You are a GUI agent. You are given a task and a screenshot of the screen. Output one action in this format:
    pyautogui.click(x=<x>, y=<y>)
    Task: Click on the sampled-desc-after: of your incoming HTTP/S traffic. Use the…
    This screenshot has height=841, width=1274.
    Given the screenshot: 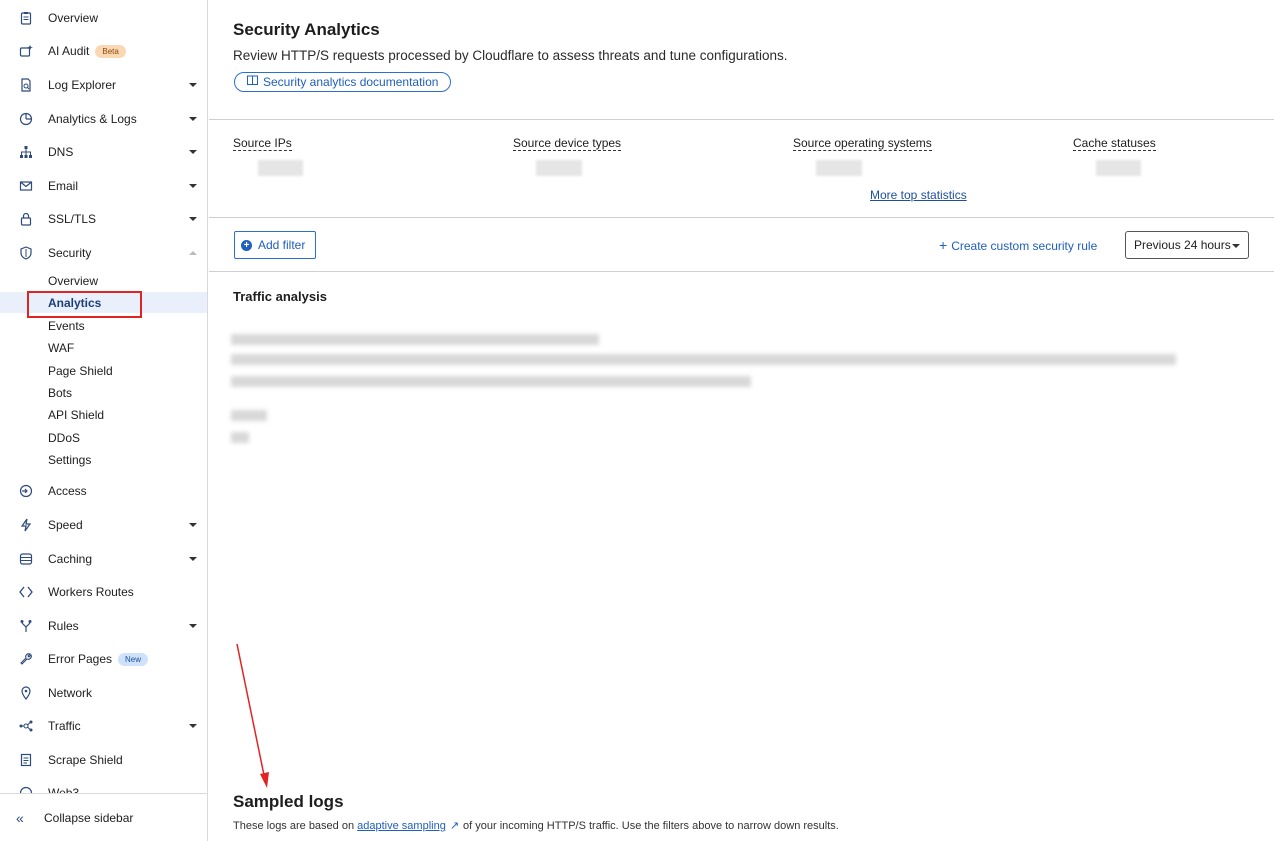 What is the action you would take?
    pyautogui.click(x=651, y=826)
    